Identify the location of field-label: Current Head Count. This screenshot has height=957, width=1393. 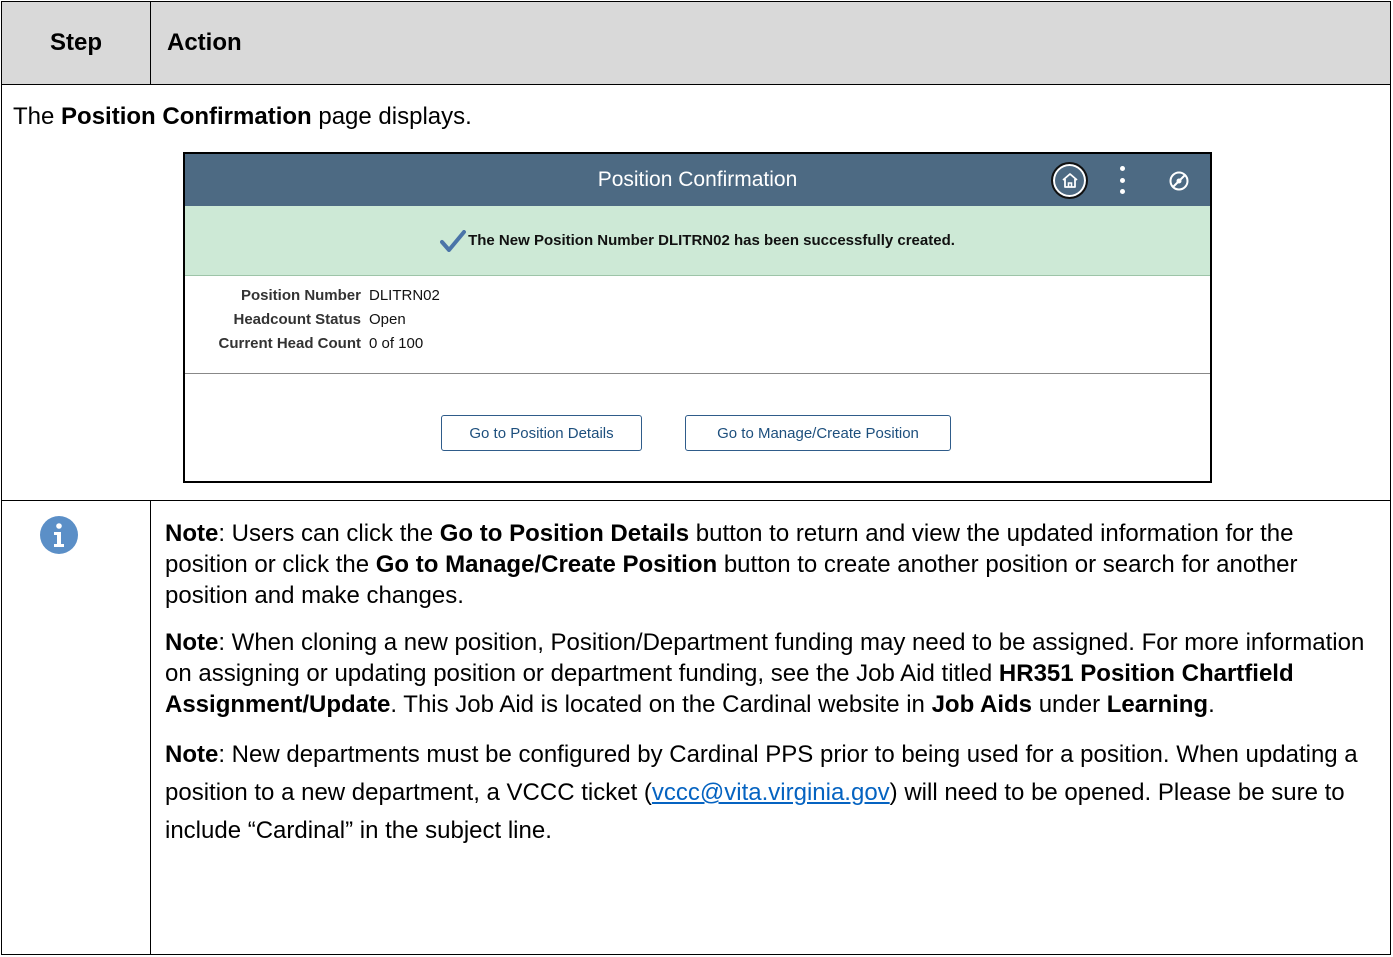
(290, 343).